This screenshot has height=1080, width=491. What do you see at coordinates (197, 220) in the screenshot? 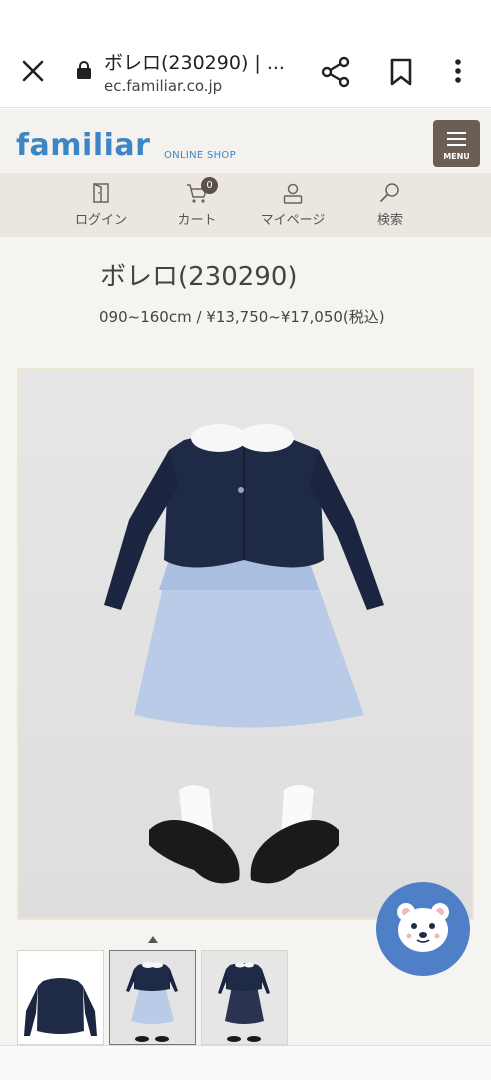
I see `nav-cart-label: カート` at bounding box center [197, 220].